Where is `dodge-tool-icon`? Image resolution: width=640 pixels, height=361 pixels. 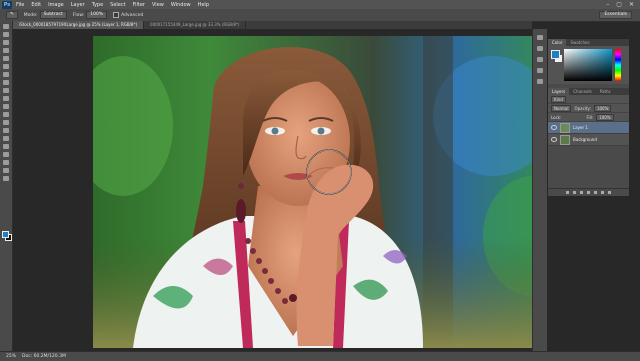 dodge-tool-icon is located at coordinates (6, 130).